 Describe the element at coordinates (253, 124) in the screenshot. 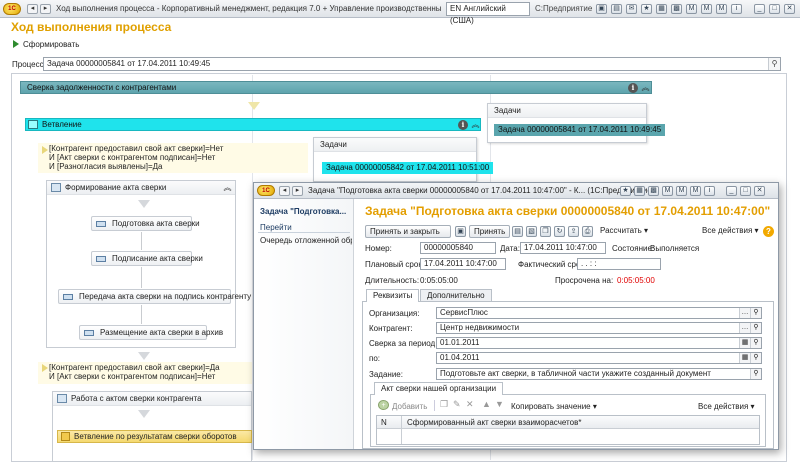

I see `branch-header: Ветвление i ︽` at that location.